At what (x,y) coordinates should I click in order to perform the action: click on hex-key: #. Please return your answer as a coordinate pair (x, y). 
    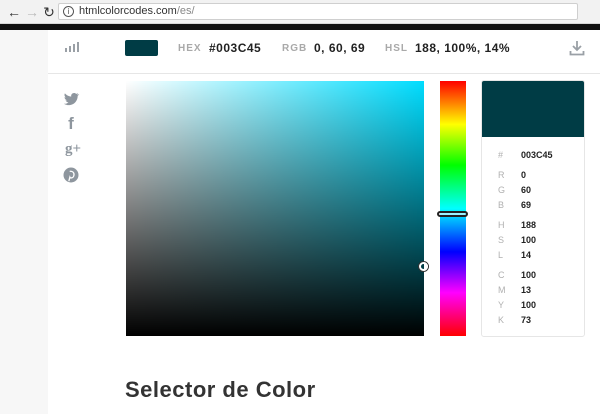
    Looking at the image, I should click on (501, 155).